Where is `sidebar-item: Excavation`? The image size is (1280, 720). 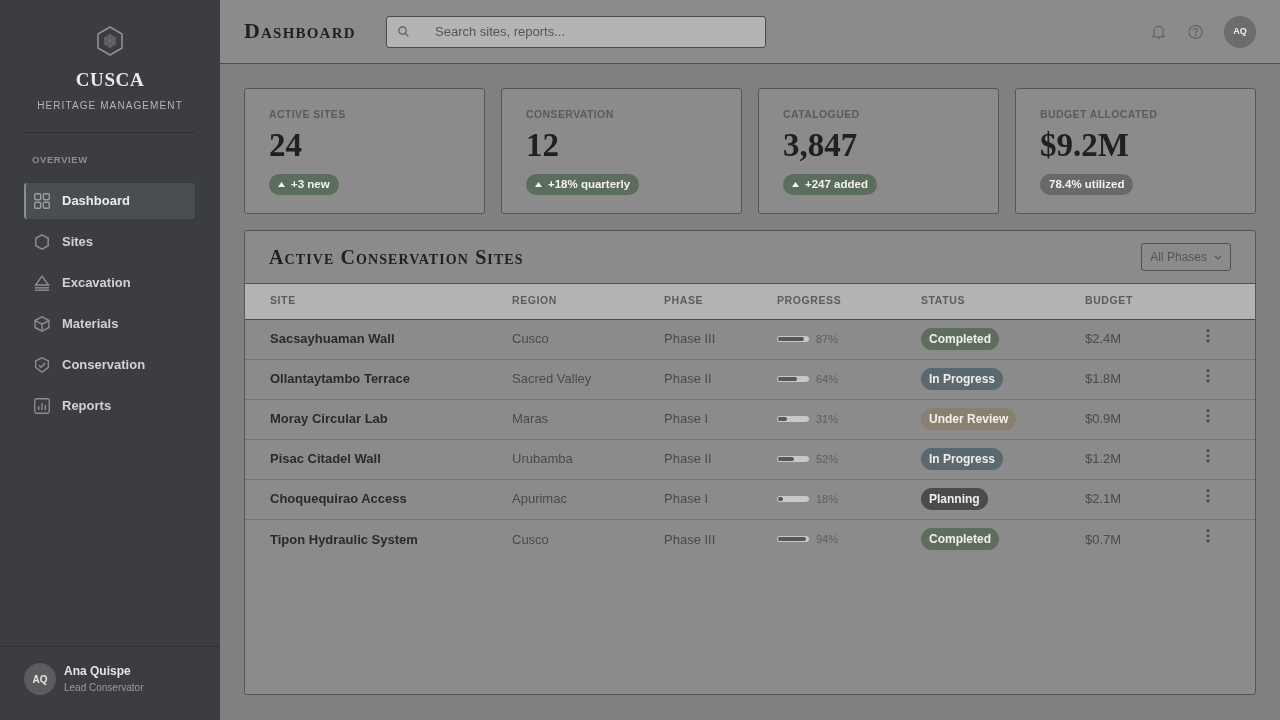 sidebar-item: Excavation is located at coordinates (109, 283).